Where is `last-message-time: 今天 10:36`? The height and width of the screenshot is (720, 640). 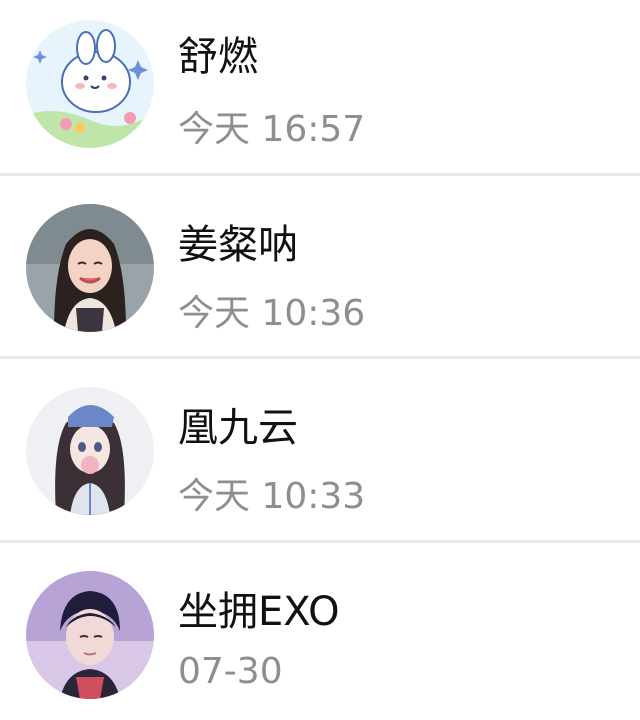 last-message-time: 今天 10:36 is located at coordinates (272, 313).